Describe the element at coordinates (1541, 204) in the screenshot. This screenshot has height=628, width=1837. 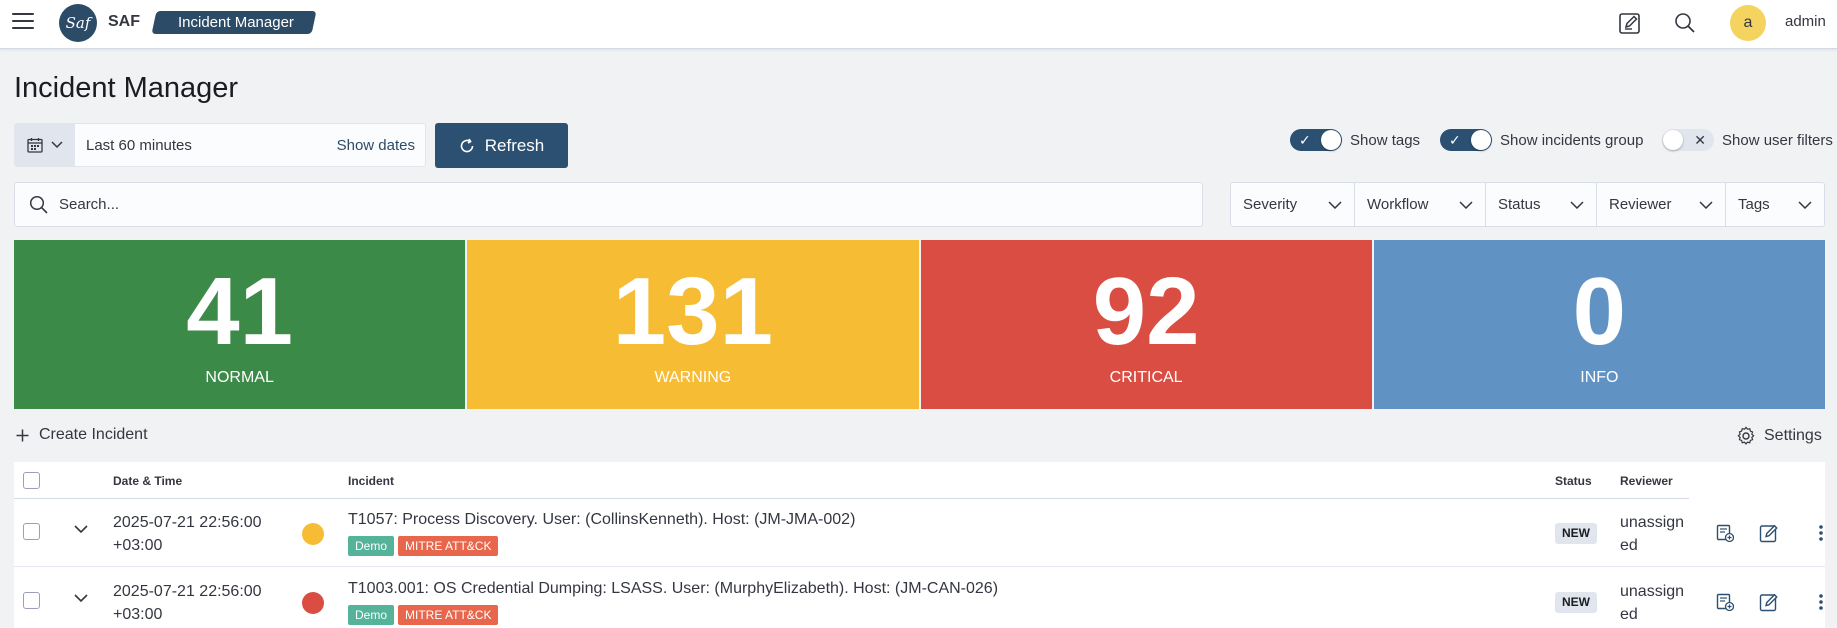
I see `filter-status: Status` at that location.